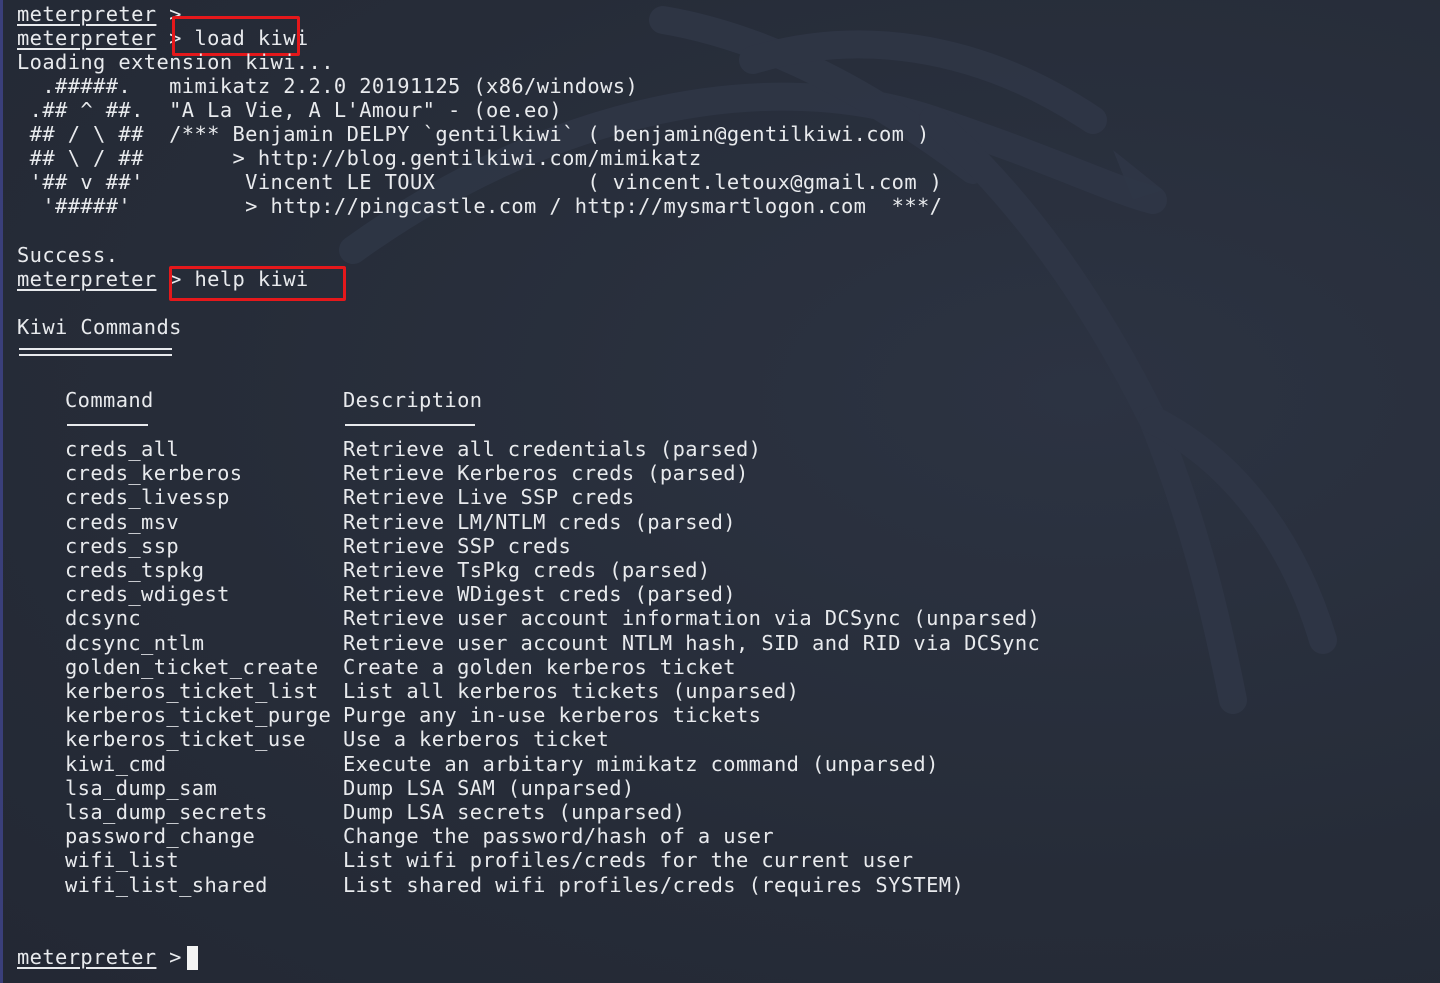  What do you see at coordinates (514, 812) in the screenshot?
I see `table-row-description: Dump LSA secrets (unparsed)` at bounding box center [514, 812].